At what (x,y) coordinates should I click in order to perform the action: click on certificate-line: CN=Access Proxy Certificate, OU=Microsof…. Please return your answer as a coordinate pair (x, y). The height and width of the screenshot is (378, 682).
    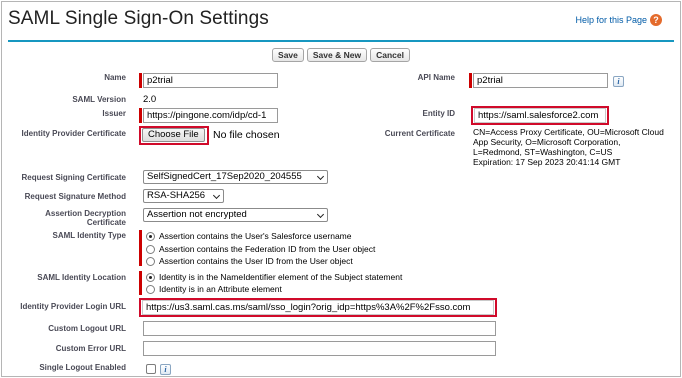
    Looking at the image, I should click on (568, 132).